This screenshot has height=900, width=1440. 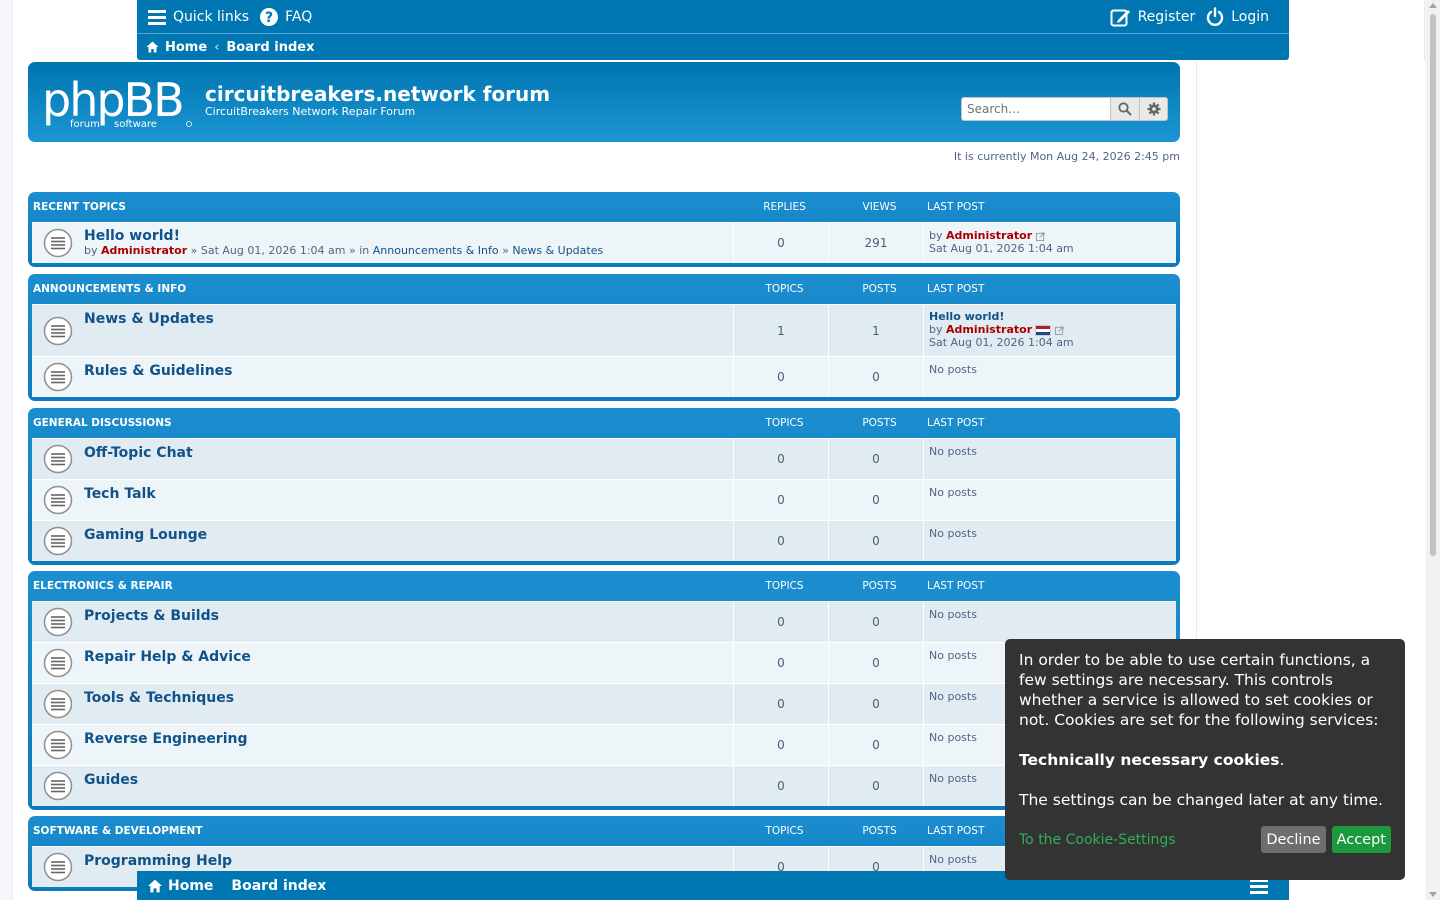 I want to click on forum-title-cell: Repair Help & Advice, so click(x=383, y=663).